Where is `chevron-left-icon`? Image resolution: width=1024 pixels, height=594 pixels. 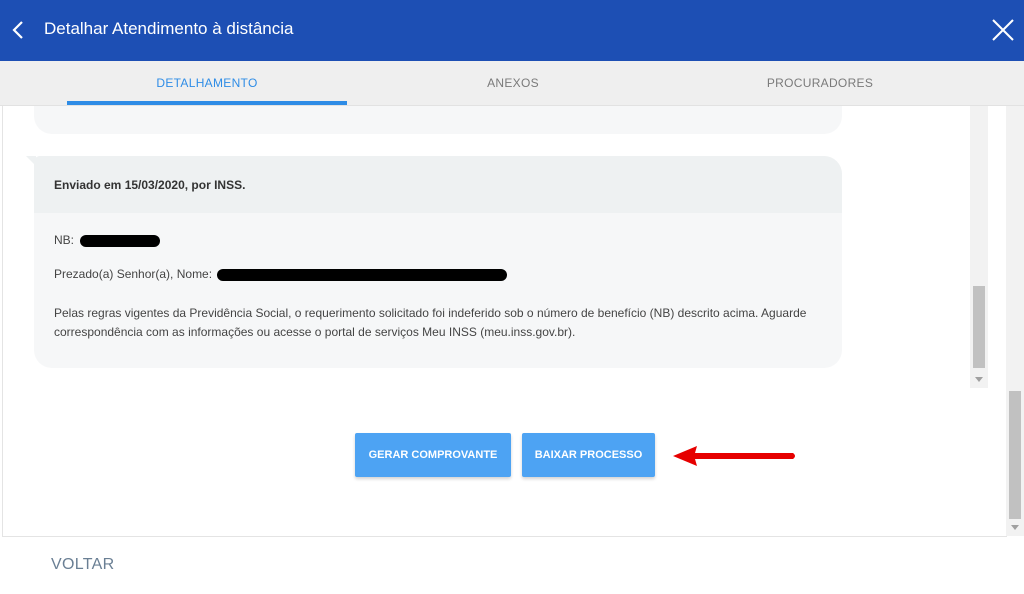 chevron-left-icon is located at coordinates (17, 30).